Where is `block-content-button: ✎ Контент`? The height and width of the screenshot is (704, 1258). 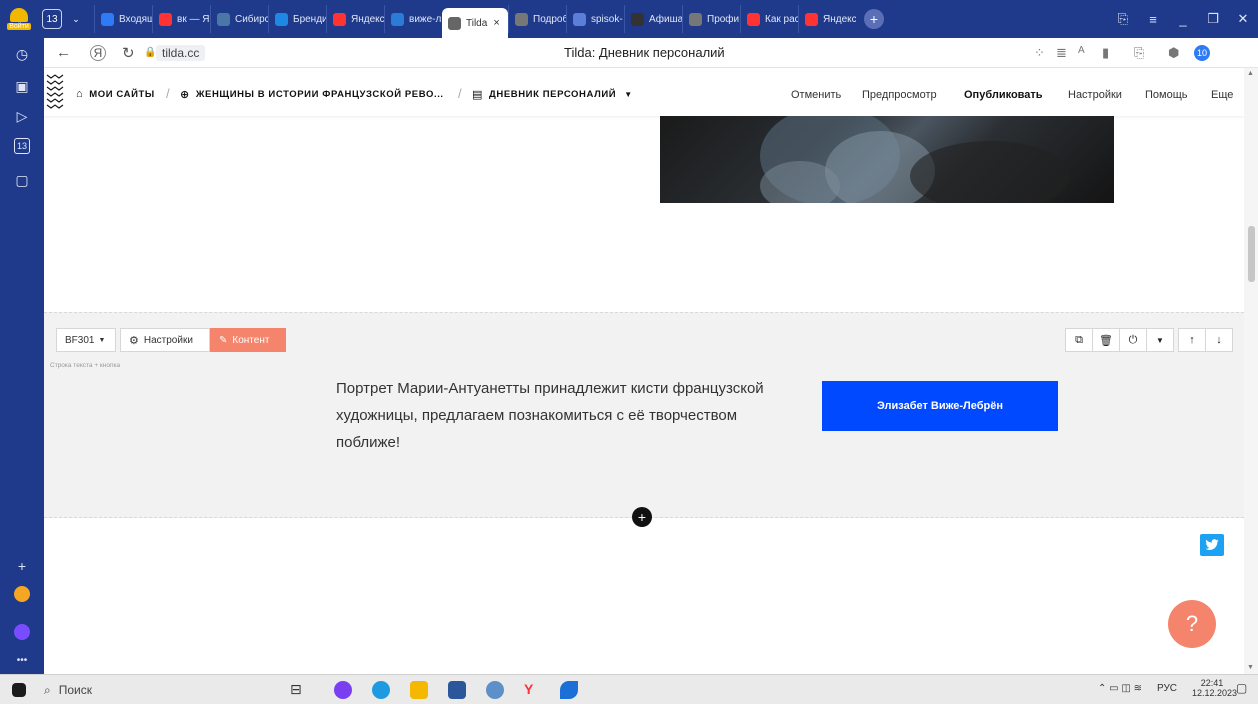
block-content-button: ✎ Контент is located at coordinates (248, 340).